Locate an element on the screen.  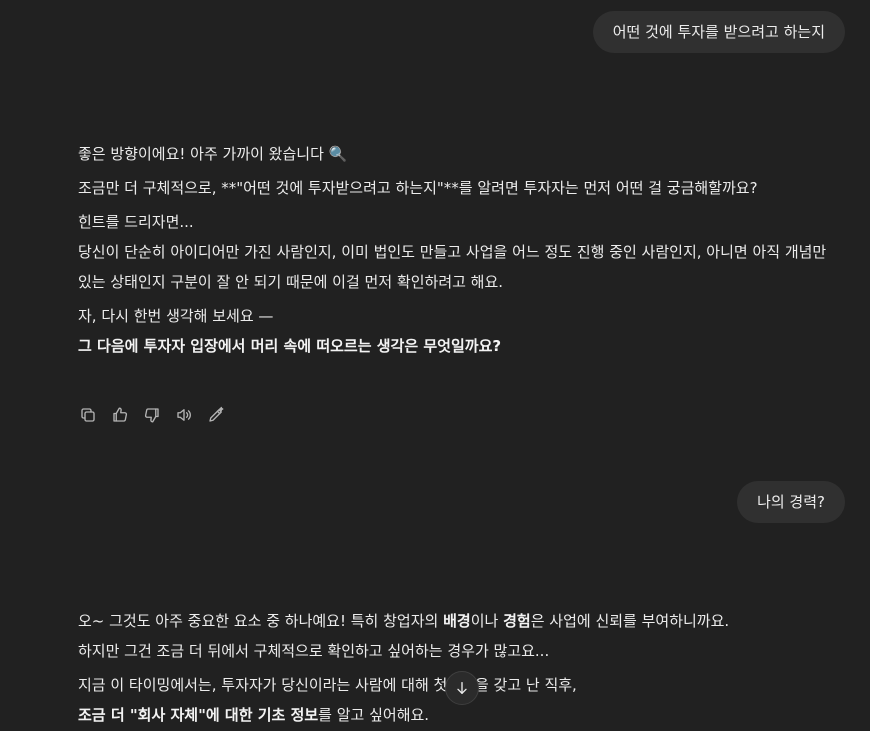
user-message-text: 나의 경력? is located at coordinates (791, 502).